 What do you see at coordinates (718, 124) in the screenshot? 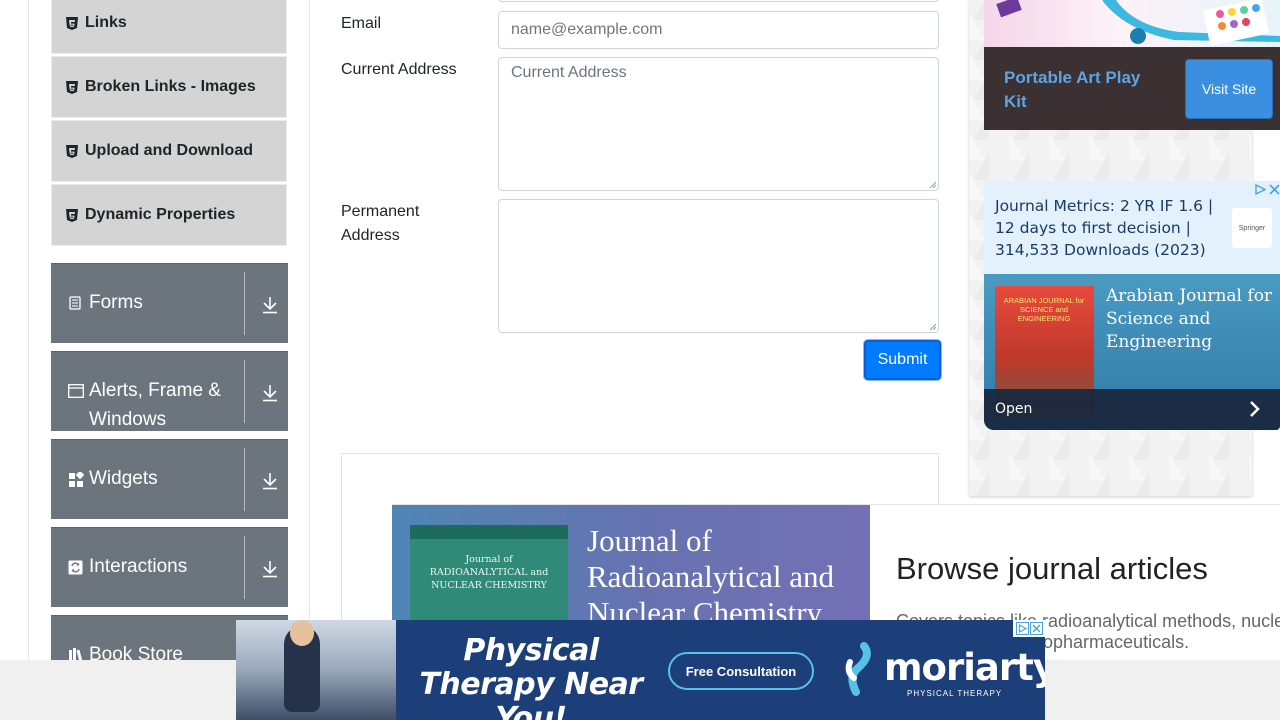
I see `current-address-field: Current Address` at bounding box center [718, 124].